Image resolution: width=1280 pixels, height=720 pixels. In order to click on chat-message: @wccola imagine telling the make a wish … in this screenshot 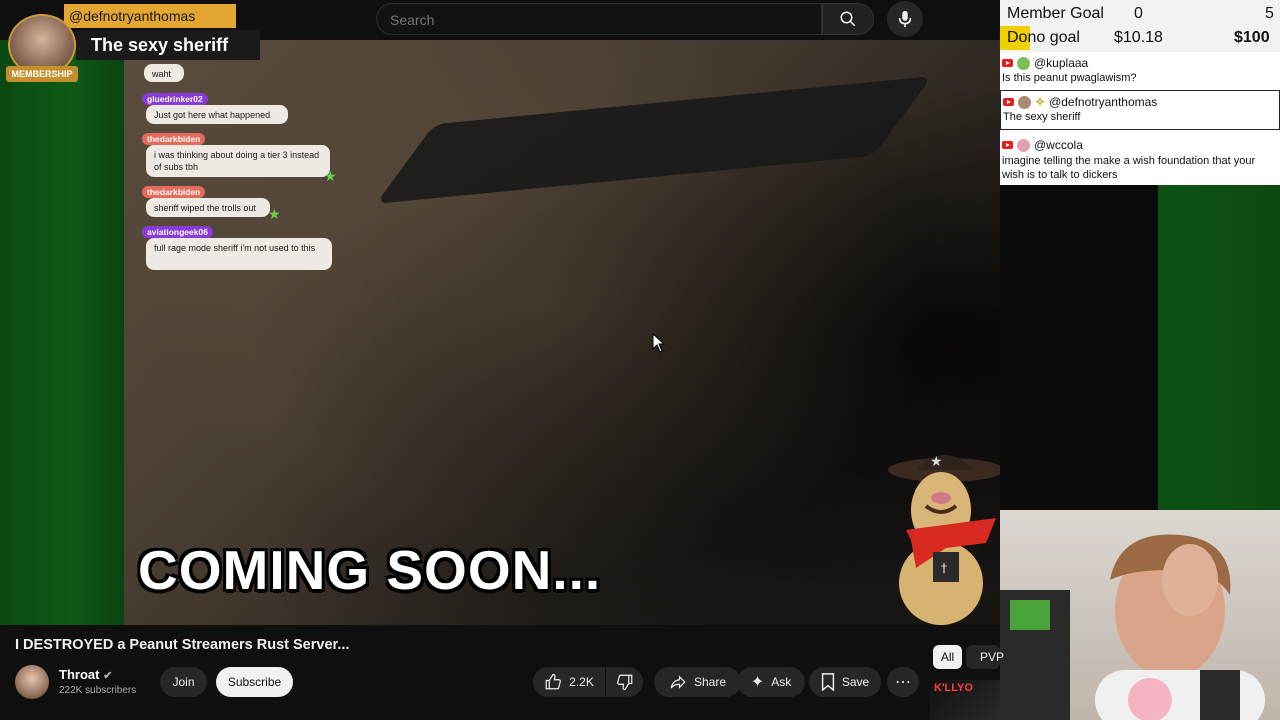, I will do `click(1140, 160)`.